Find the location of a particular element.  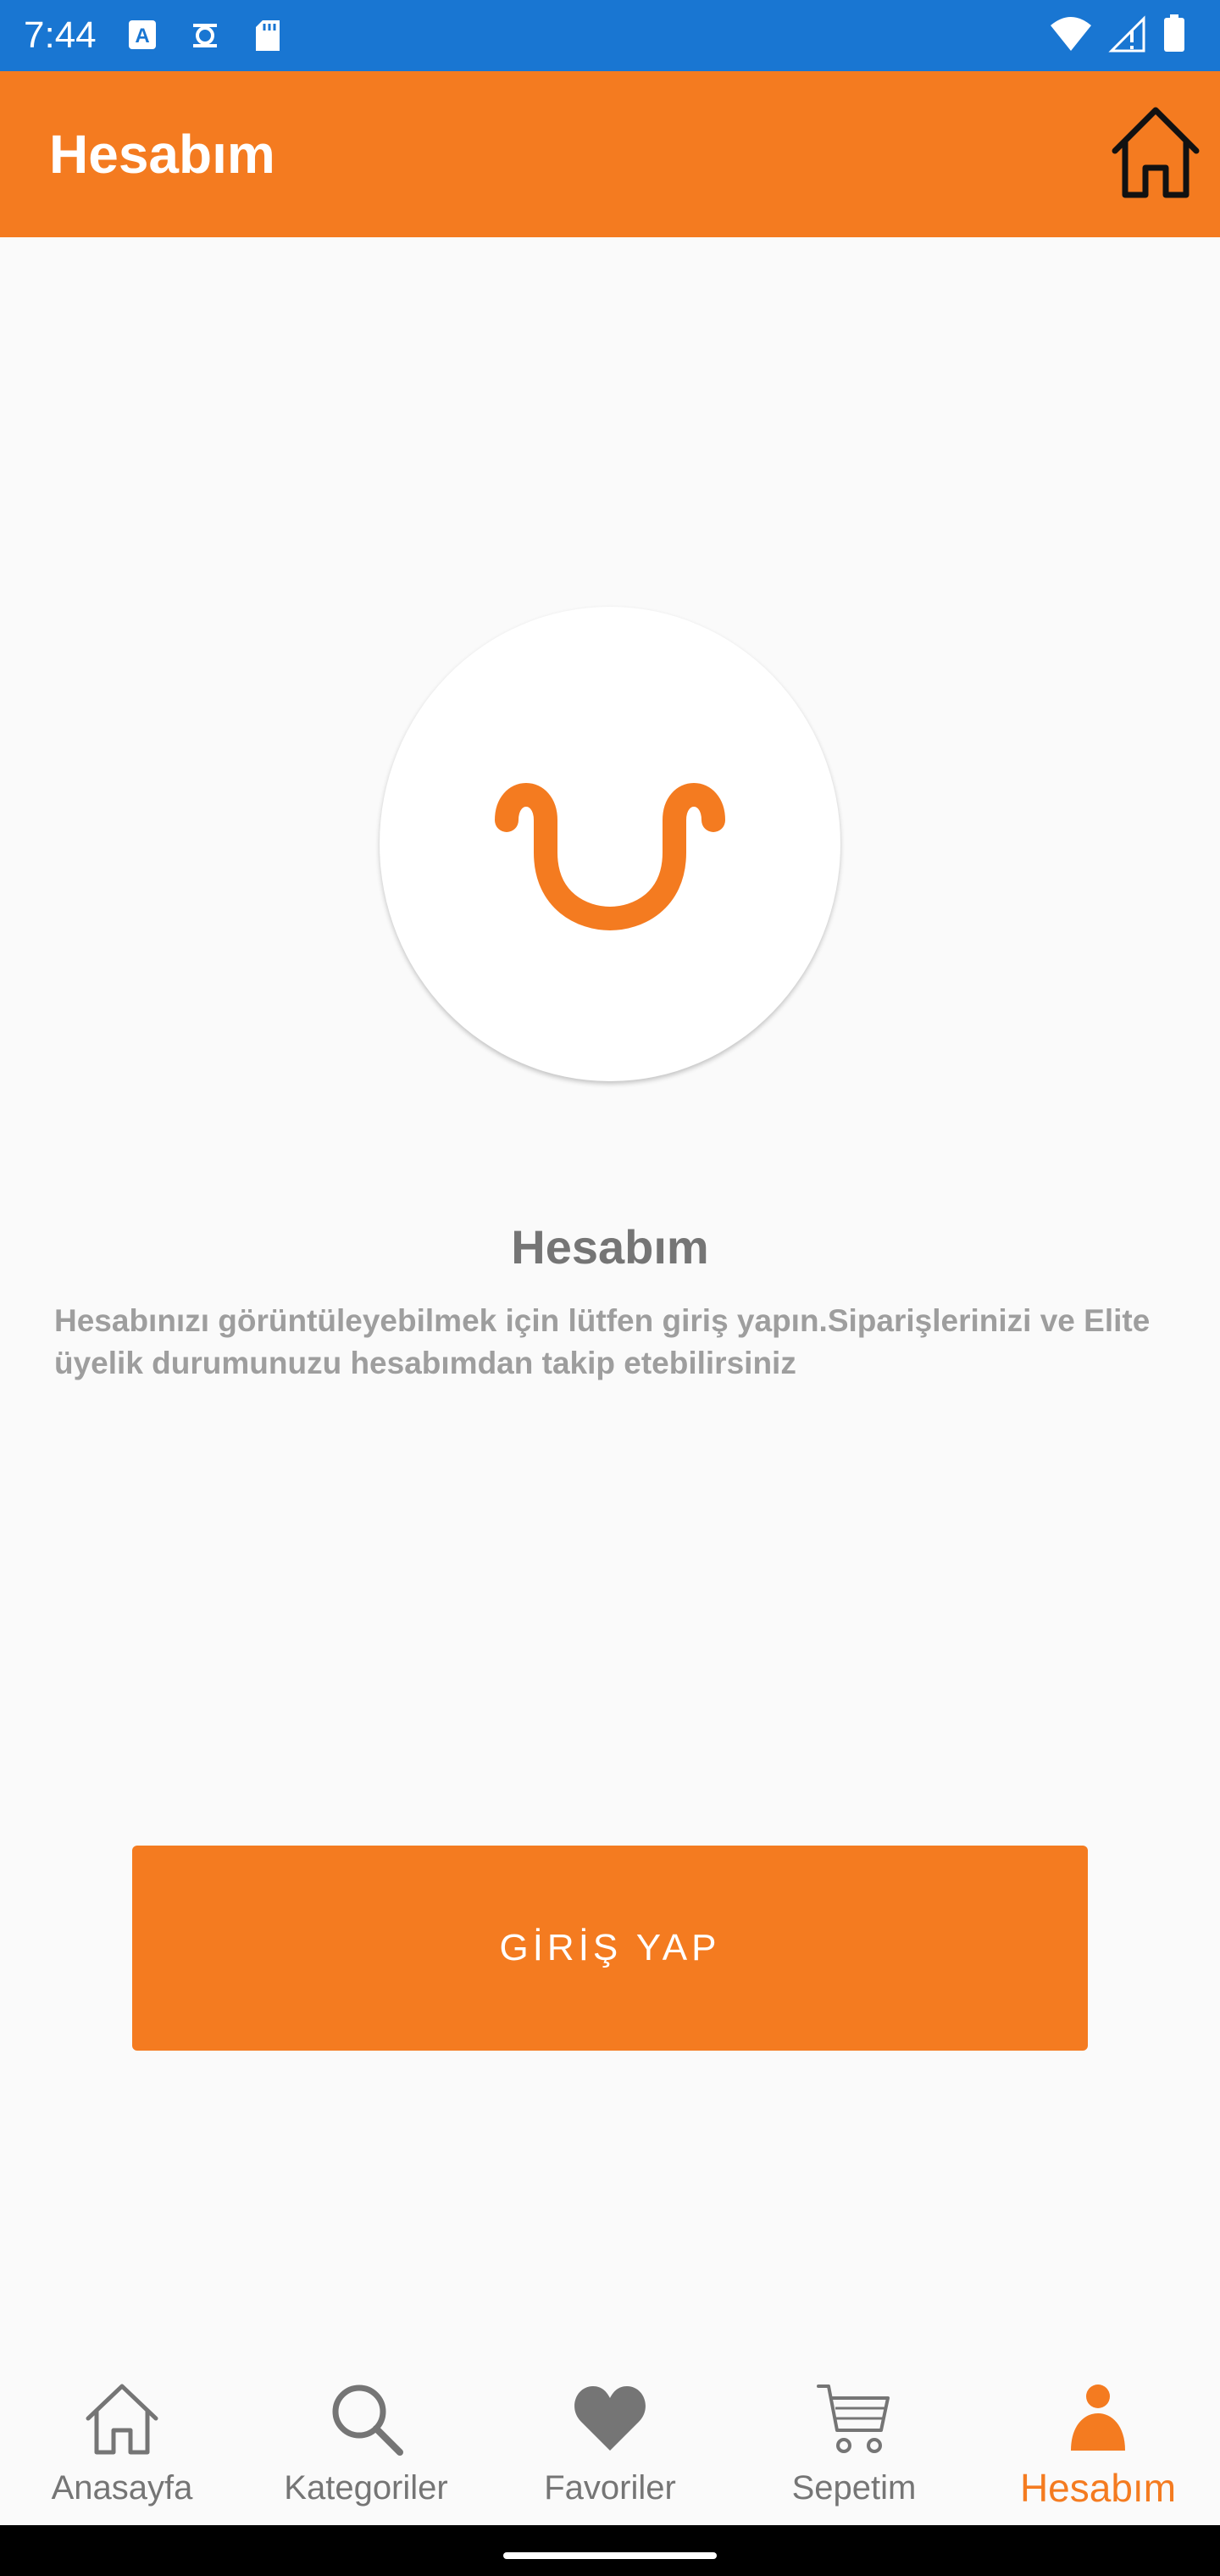

nav-item-hesabim: Hesabım is located at coordinates (1098, 2440).